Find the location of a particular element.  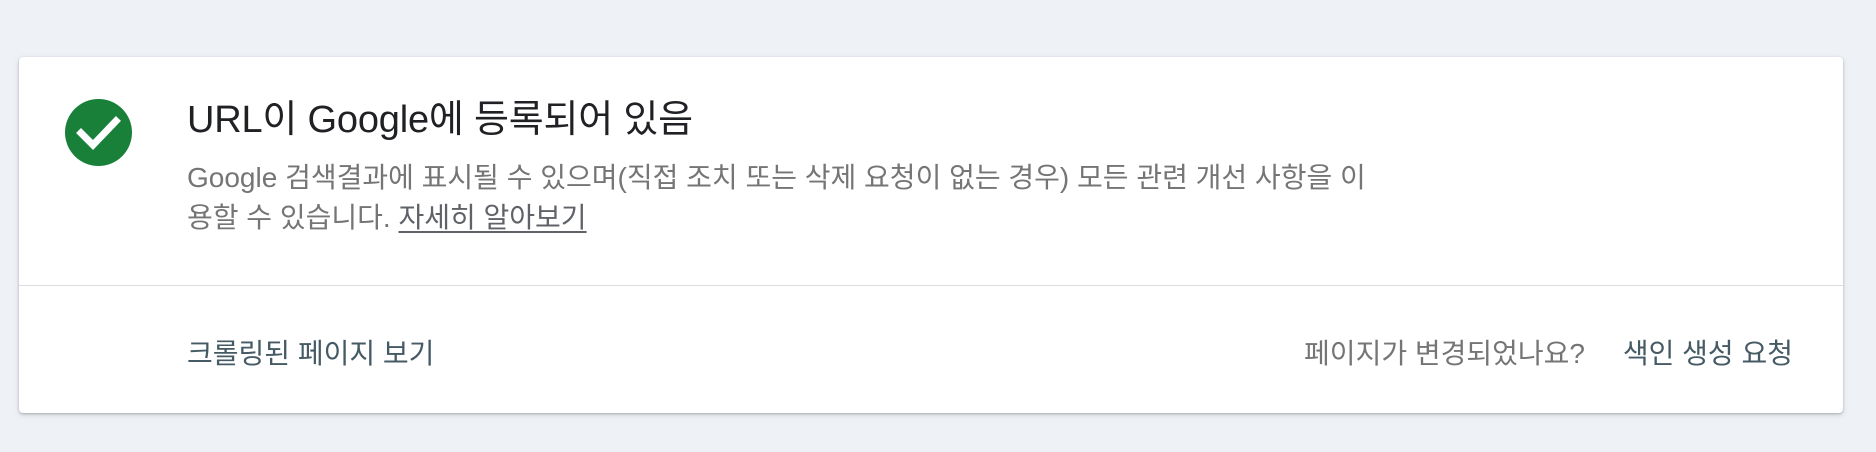

status-title: URL이 Google에 등록되어 있음 is located at coordinates (440, 120).